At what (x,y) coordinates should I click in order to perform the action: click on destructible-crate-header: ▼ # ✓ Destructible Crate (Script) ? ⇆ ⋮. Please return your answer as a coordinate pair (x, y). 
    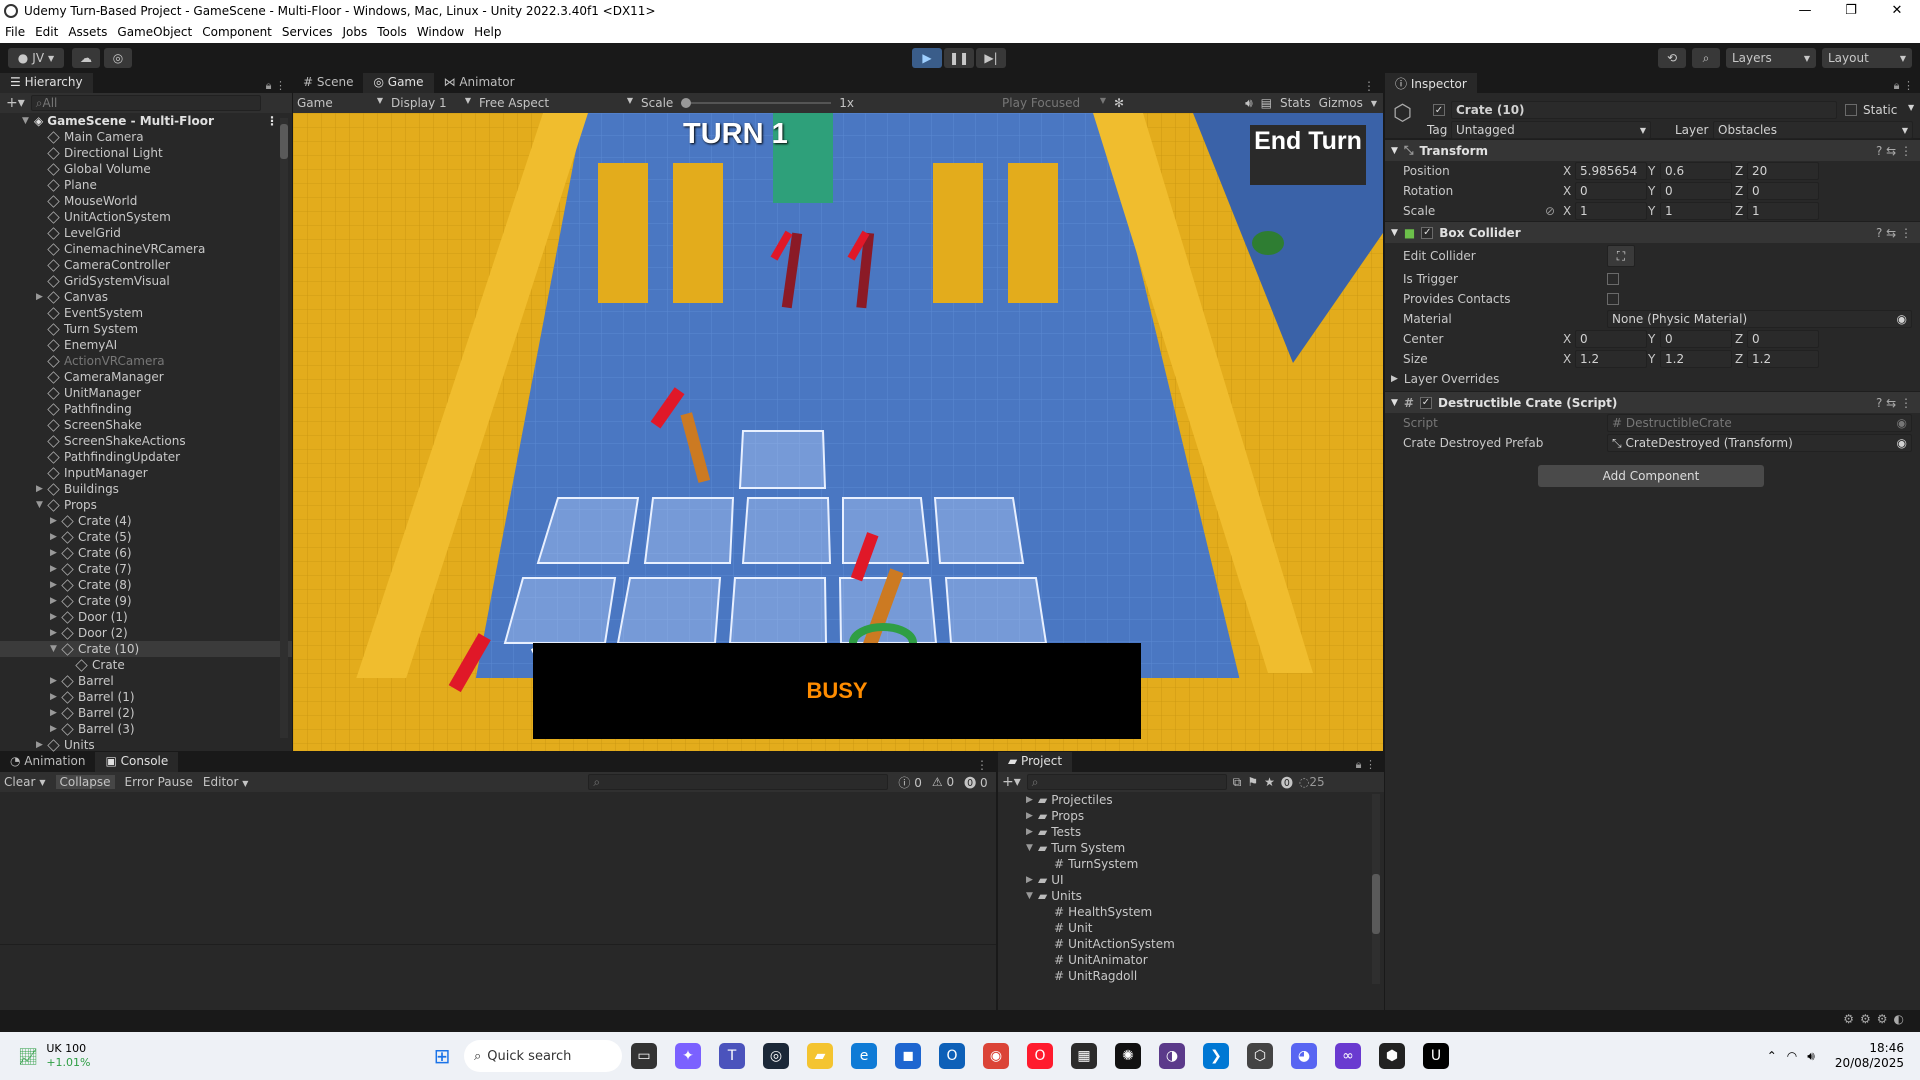
    Looking at the image, I should click on (1652, 402).